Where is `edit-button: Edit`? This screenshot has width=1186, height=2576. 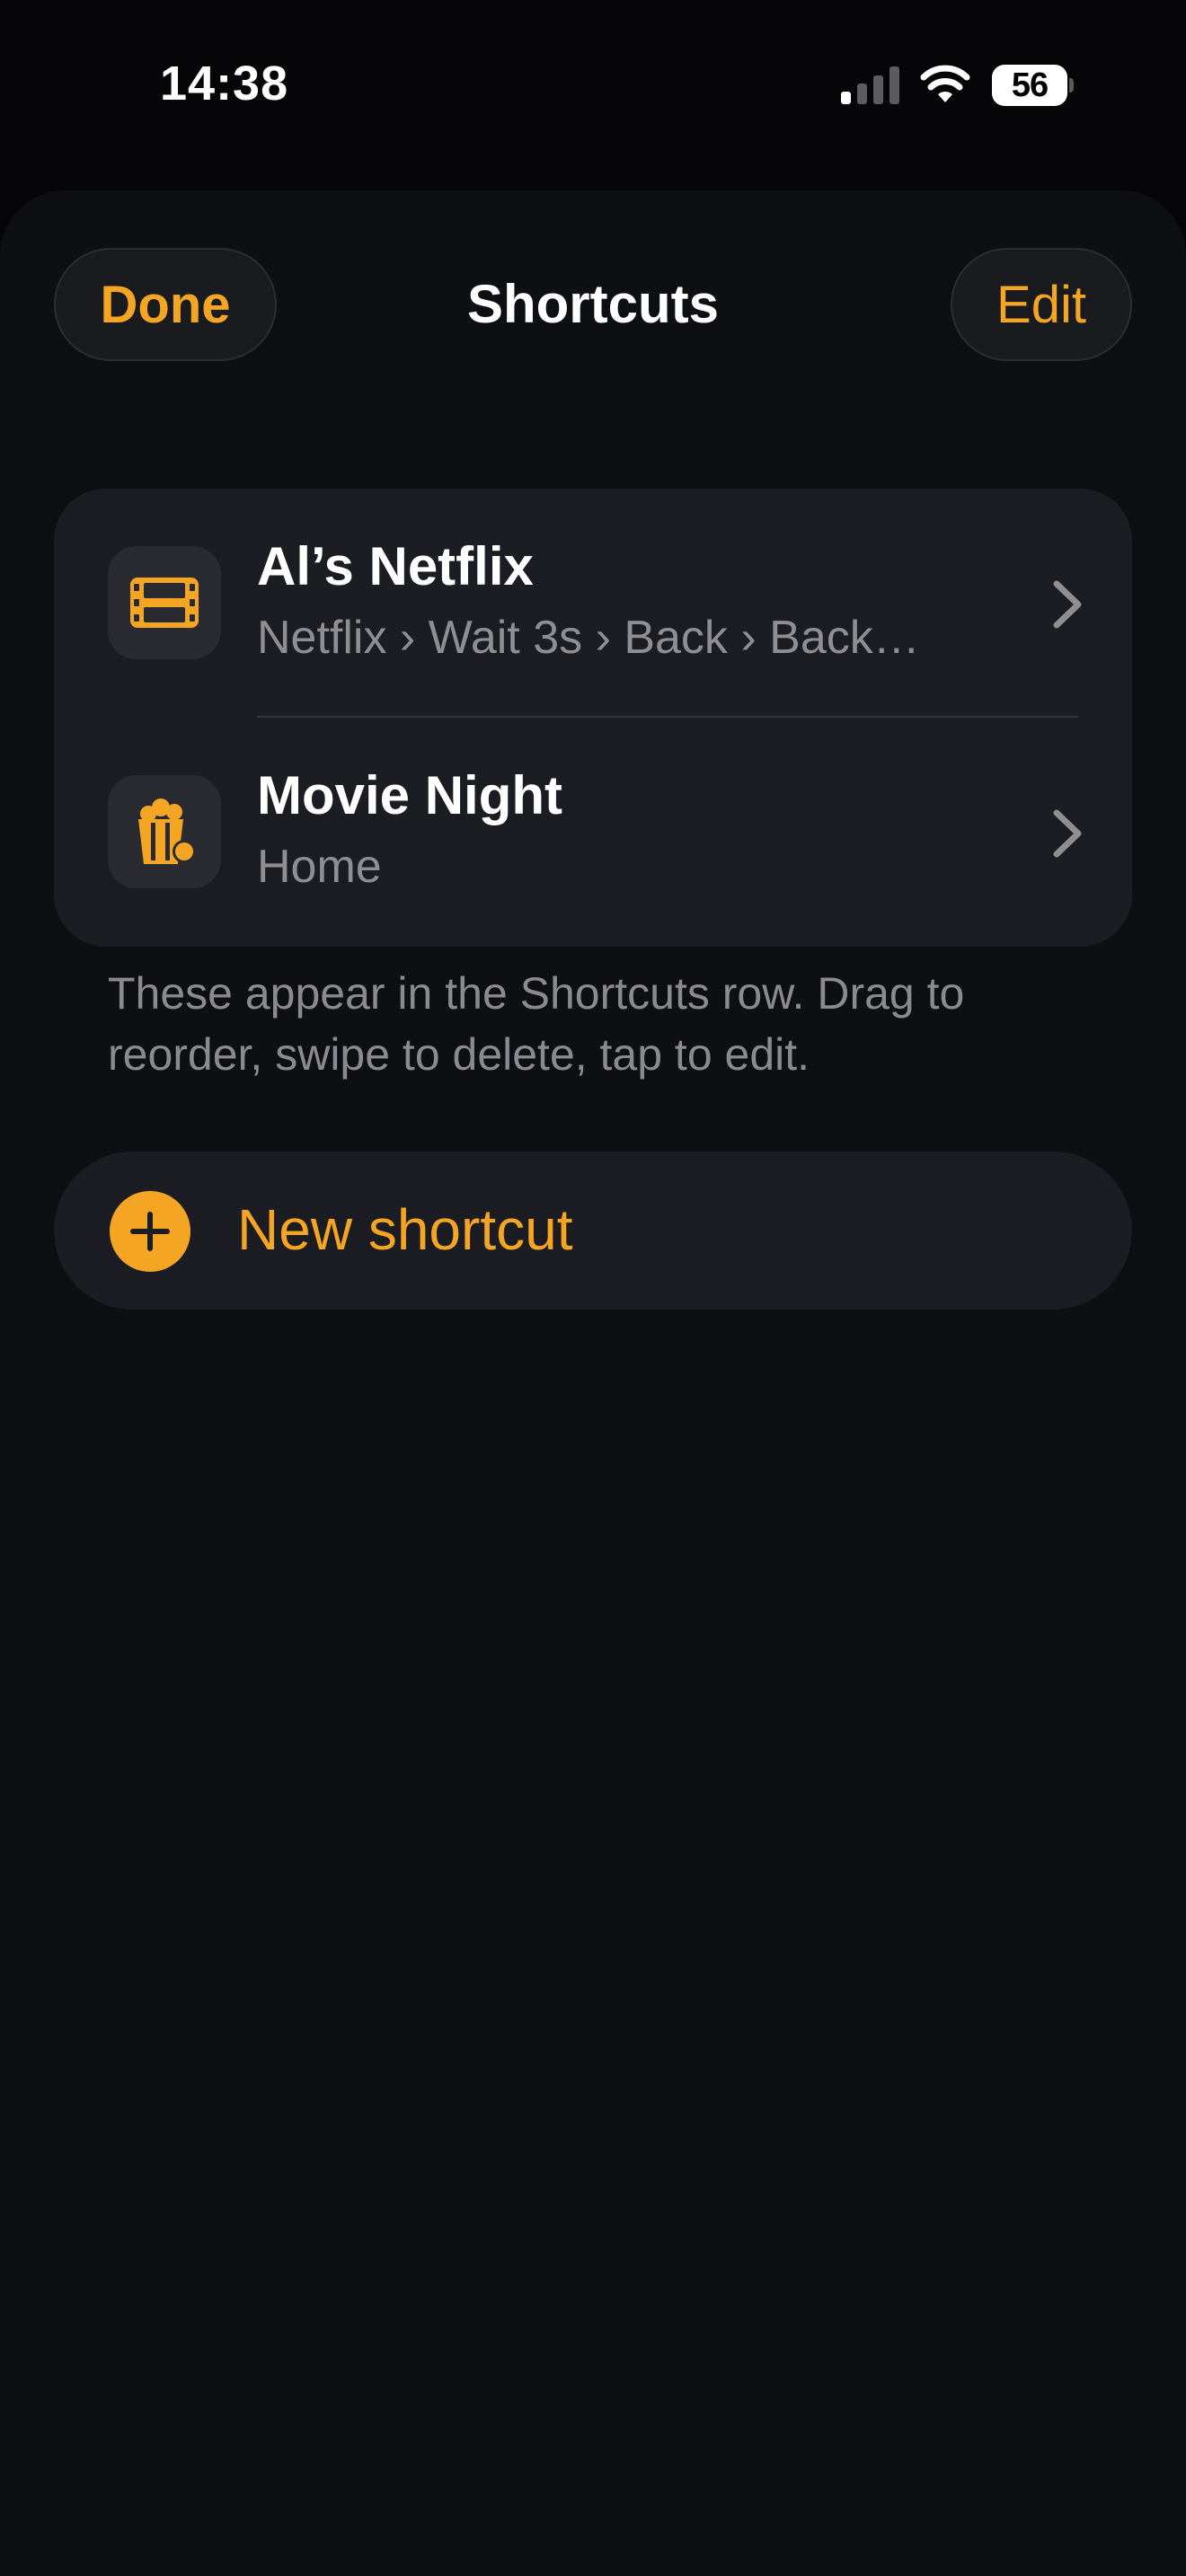
edit-button: Edit is located at coordinates (1041, 304).